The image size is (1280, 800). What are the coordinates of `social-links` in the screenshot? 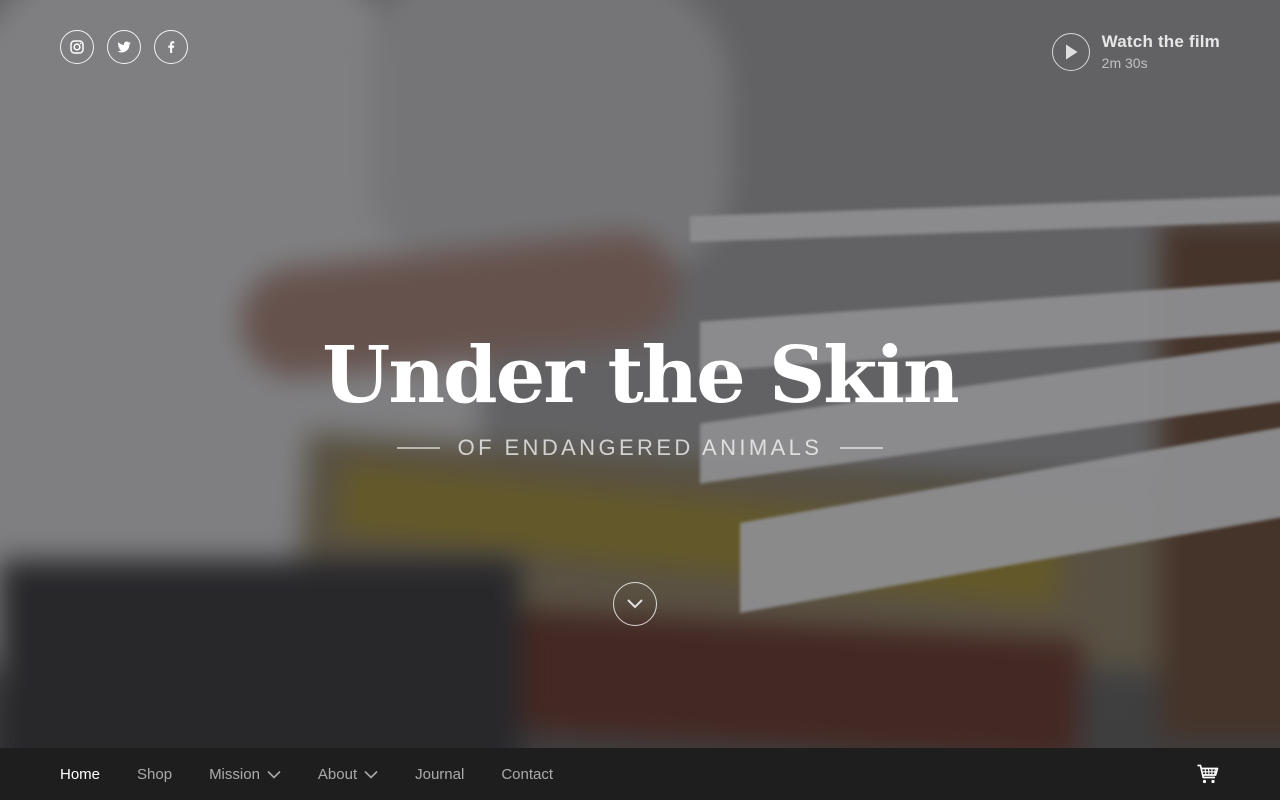 It's located at (124, 47).